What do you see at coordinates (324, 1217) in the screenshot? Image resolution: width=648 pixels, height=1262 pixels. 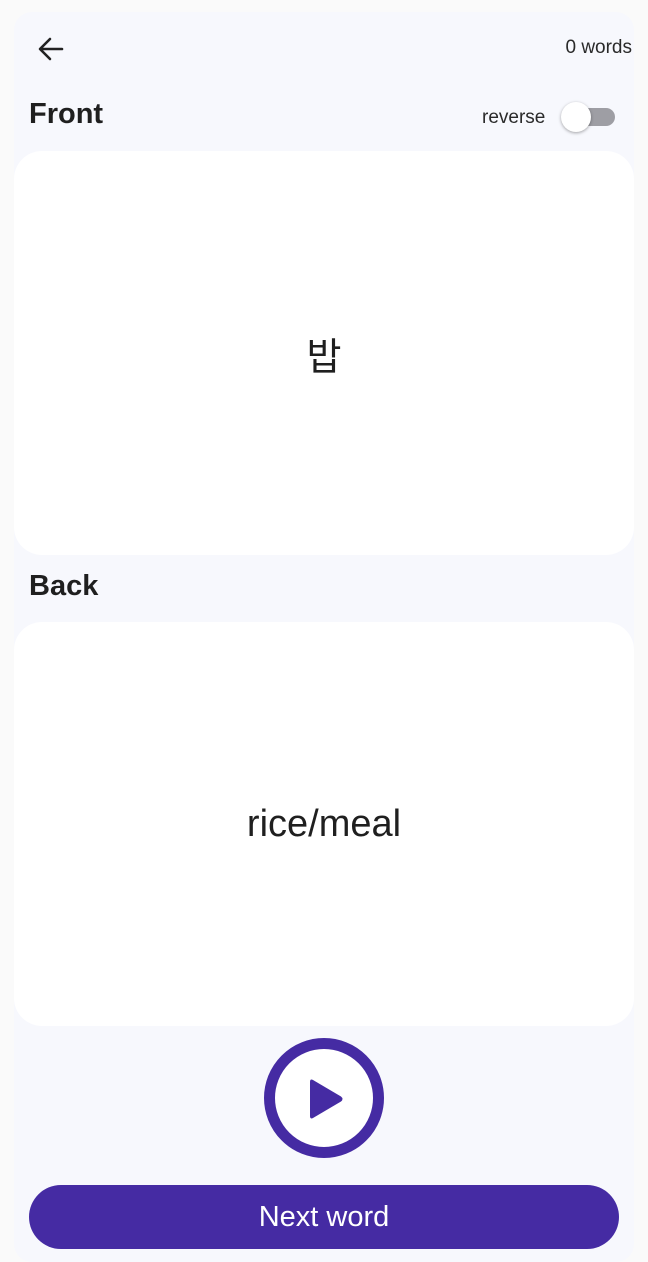 I see `next-word-button: Next word` at bounding box center [324, 1217].